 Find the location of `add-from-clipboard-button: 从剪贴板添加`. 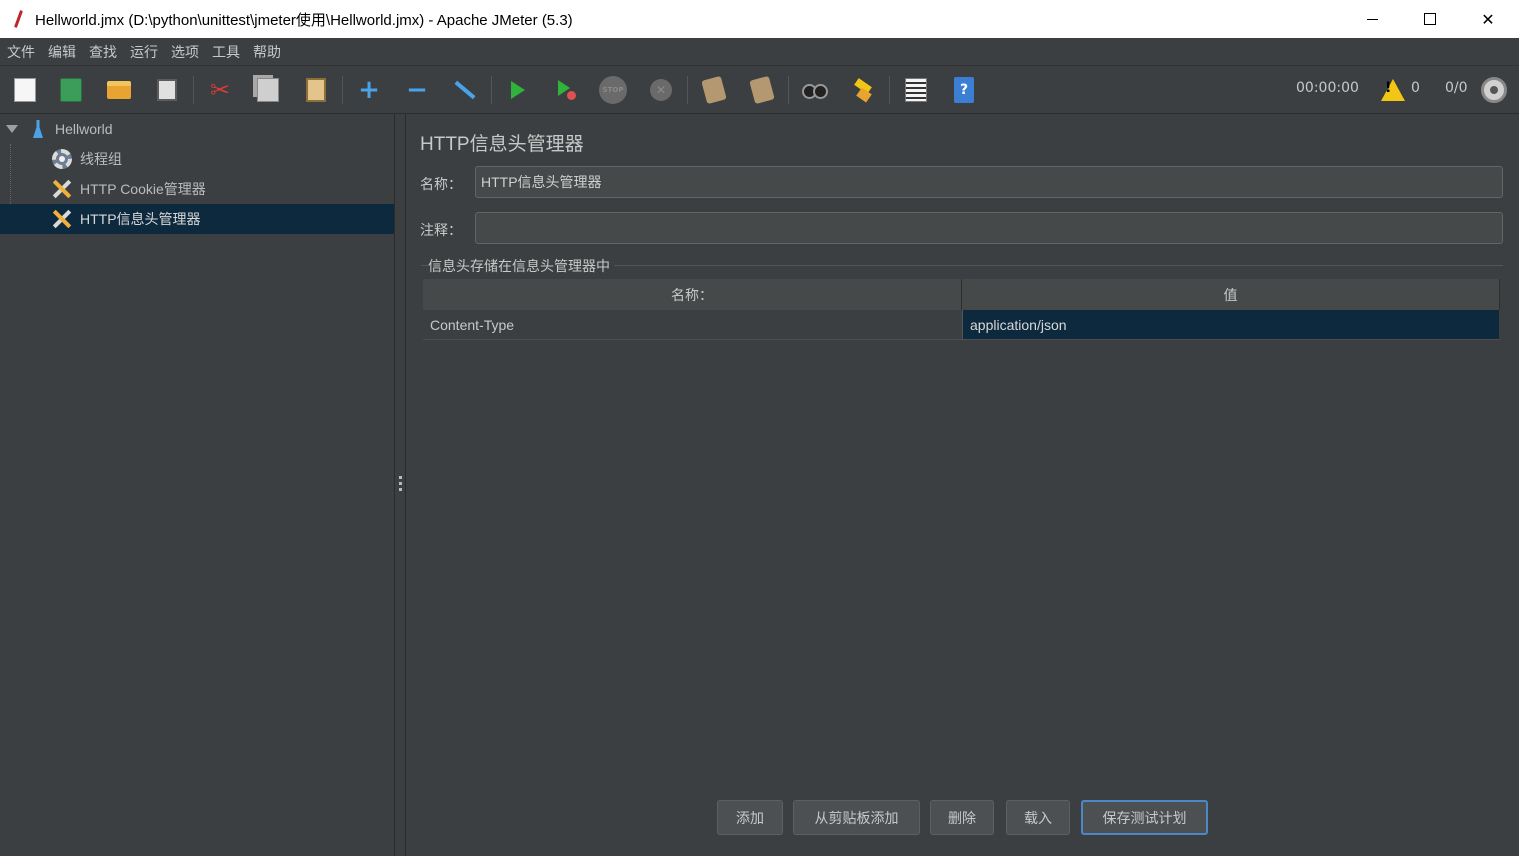

add-from-clipboard-button: 从剪贴板添加 is located at coordinates (856, 817).